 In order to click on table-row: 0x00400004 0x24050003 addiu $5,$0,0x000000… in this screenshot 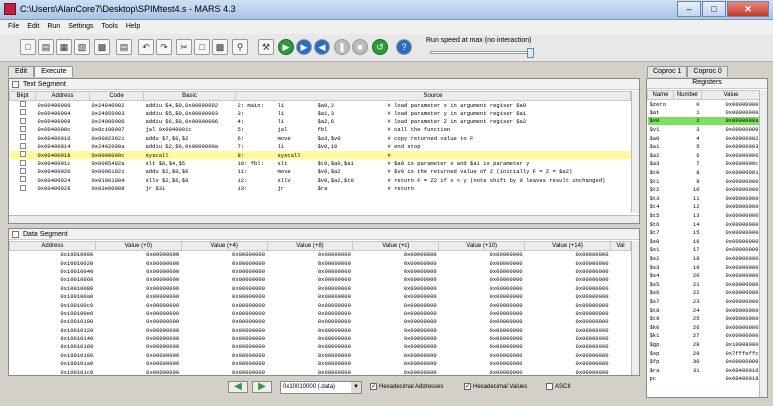, I will do `click(320, 113)`.